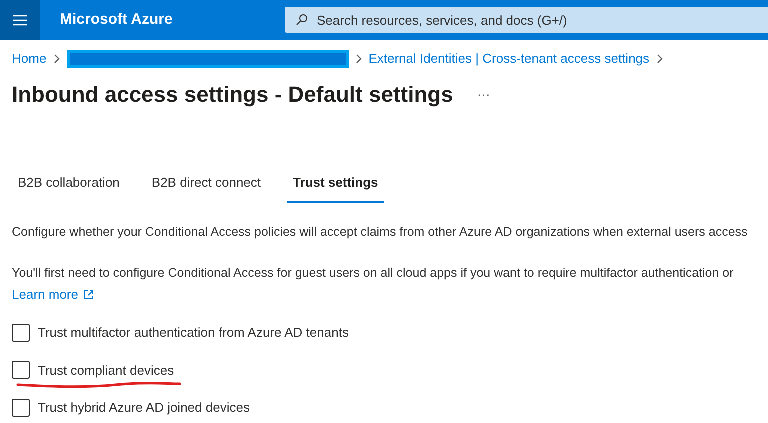  What do you see at coordinates (526, 20) in the screenshot?
I see `search-field: Search resources, services, and docs (G+/)` at bounding box center [526, 20].